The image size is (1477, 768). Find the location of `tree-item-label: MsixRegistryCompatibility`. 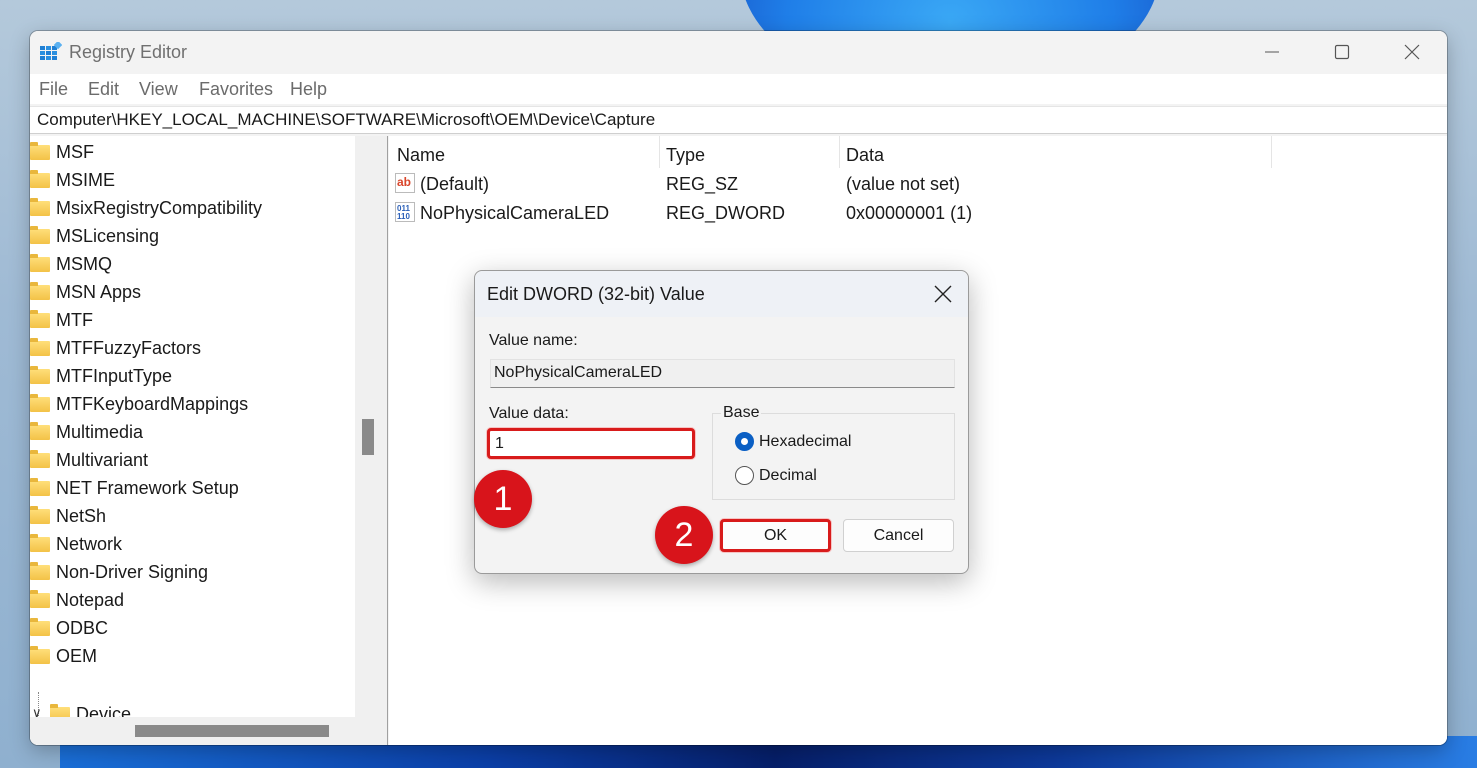

tree-item-label: MsixRegistryCompatibility is located at coordinates (159, 207).